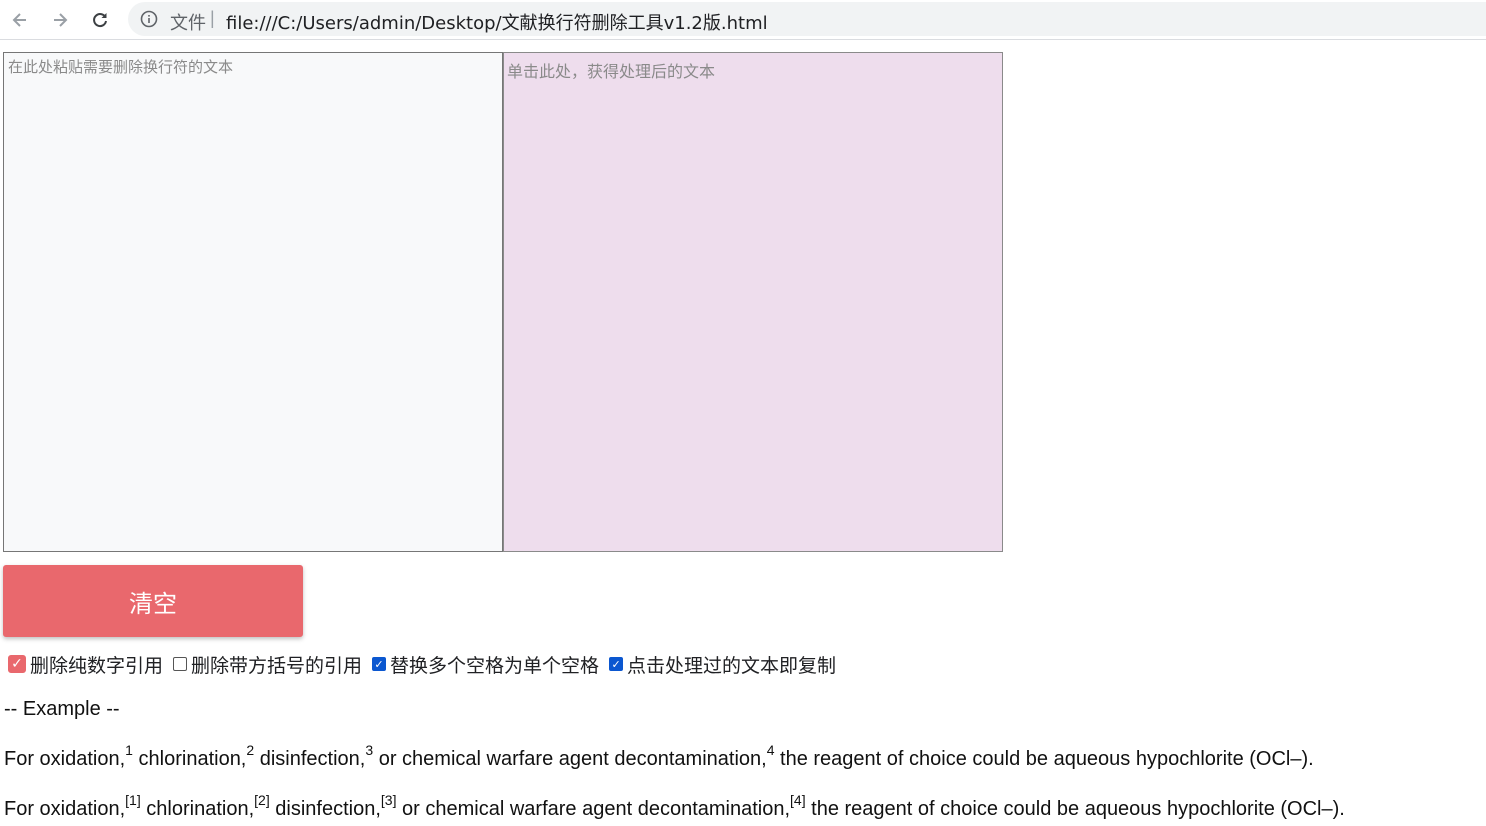 The height and width of the screenshot is (826, 1486). I want to click on option-remove-bracket-citations: 删除带方括号的引用, so click(267, 664).